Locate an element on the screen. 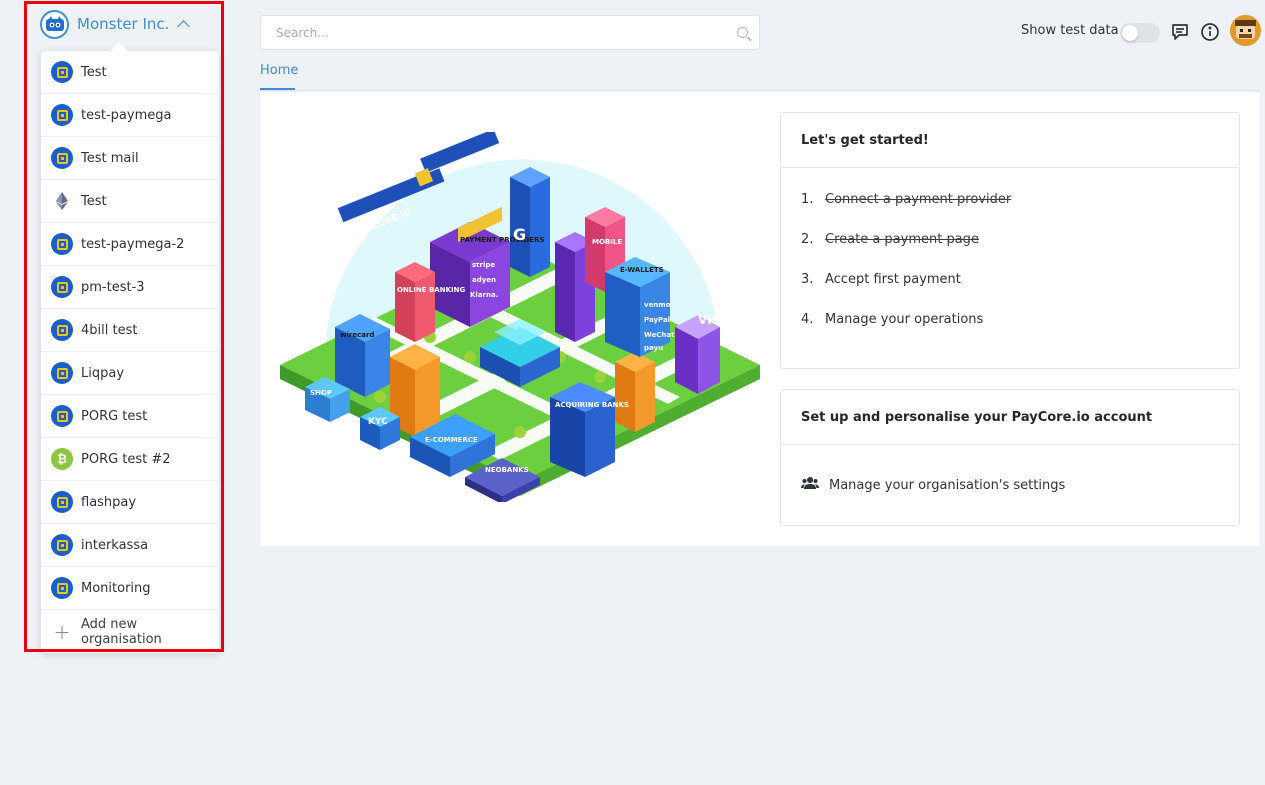 The image size is (1265, 785). org-item-label: flashpay is located at coordinates (109, 502).